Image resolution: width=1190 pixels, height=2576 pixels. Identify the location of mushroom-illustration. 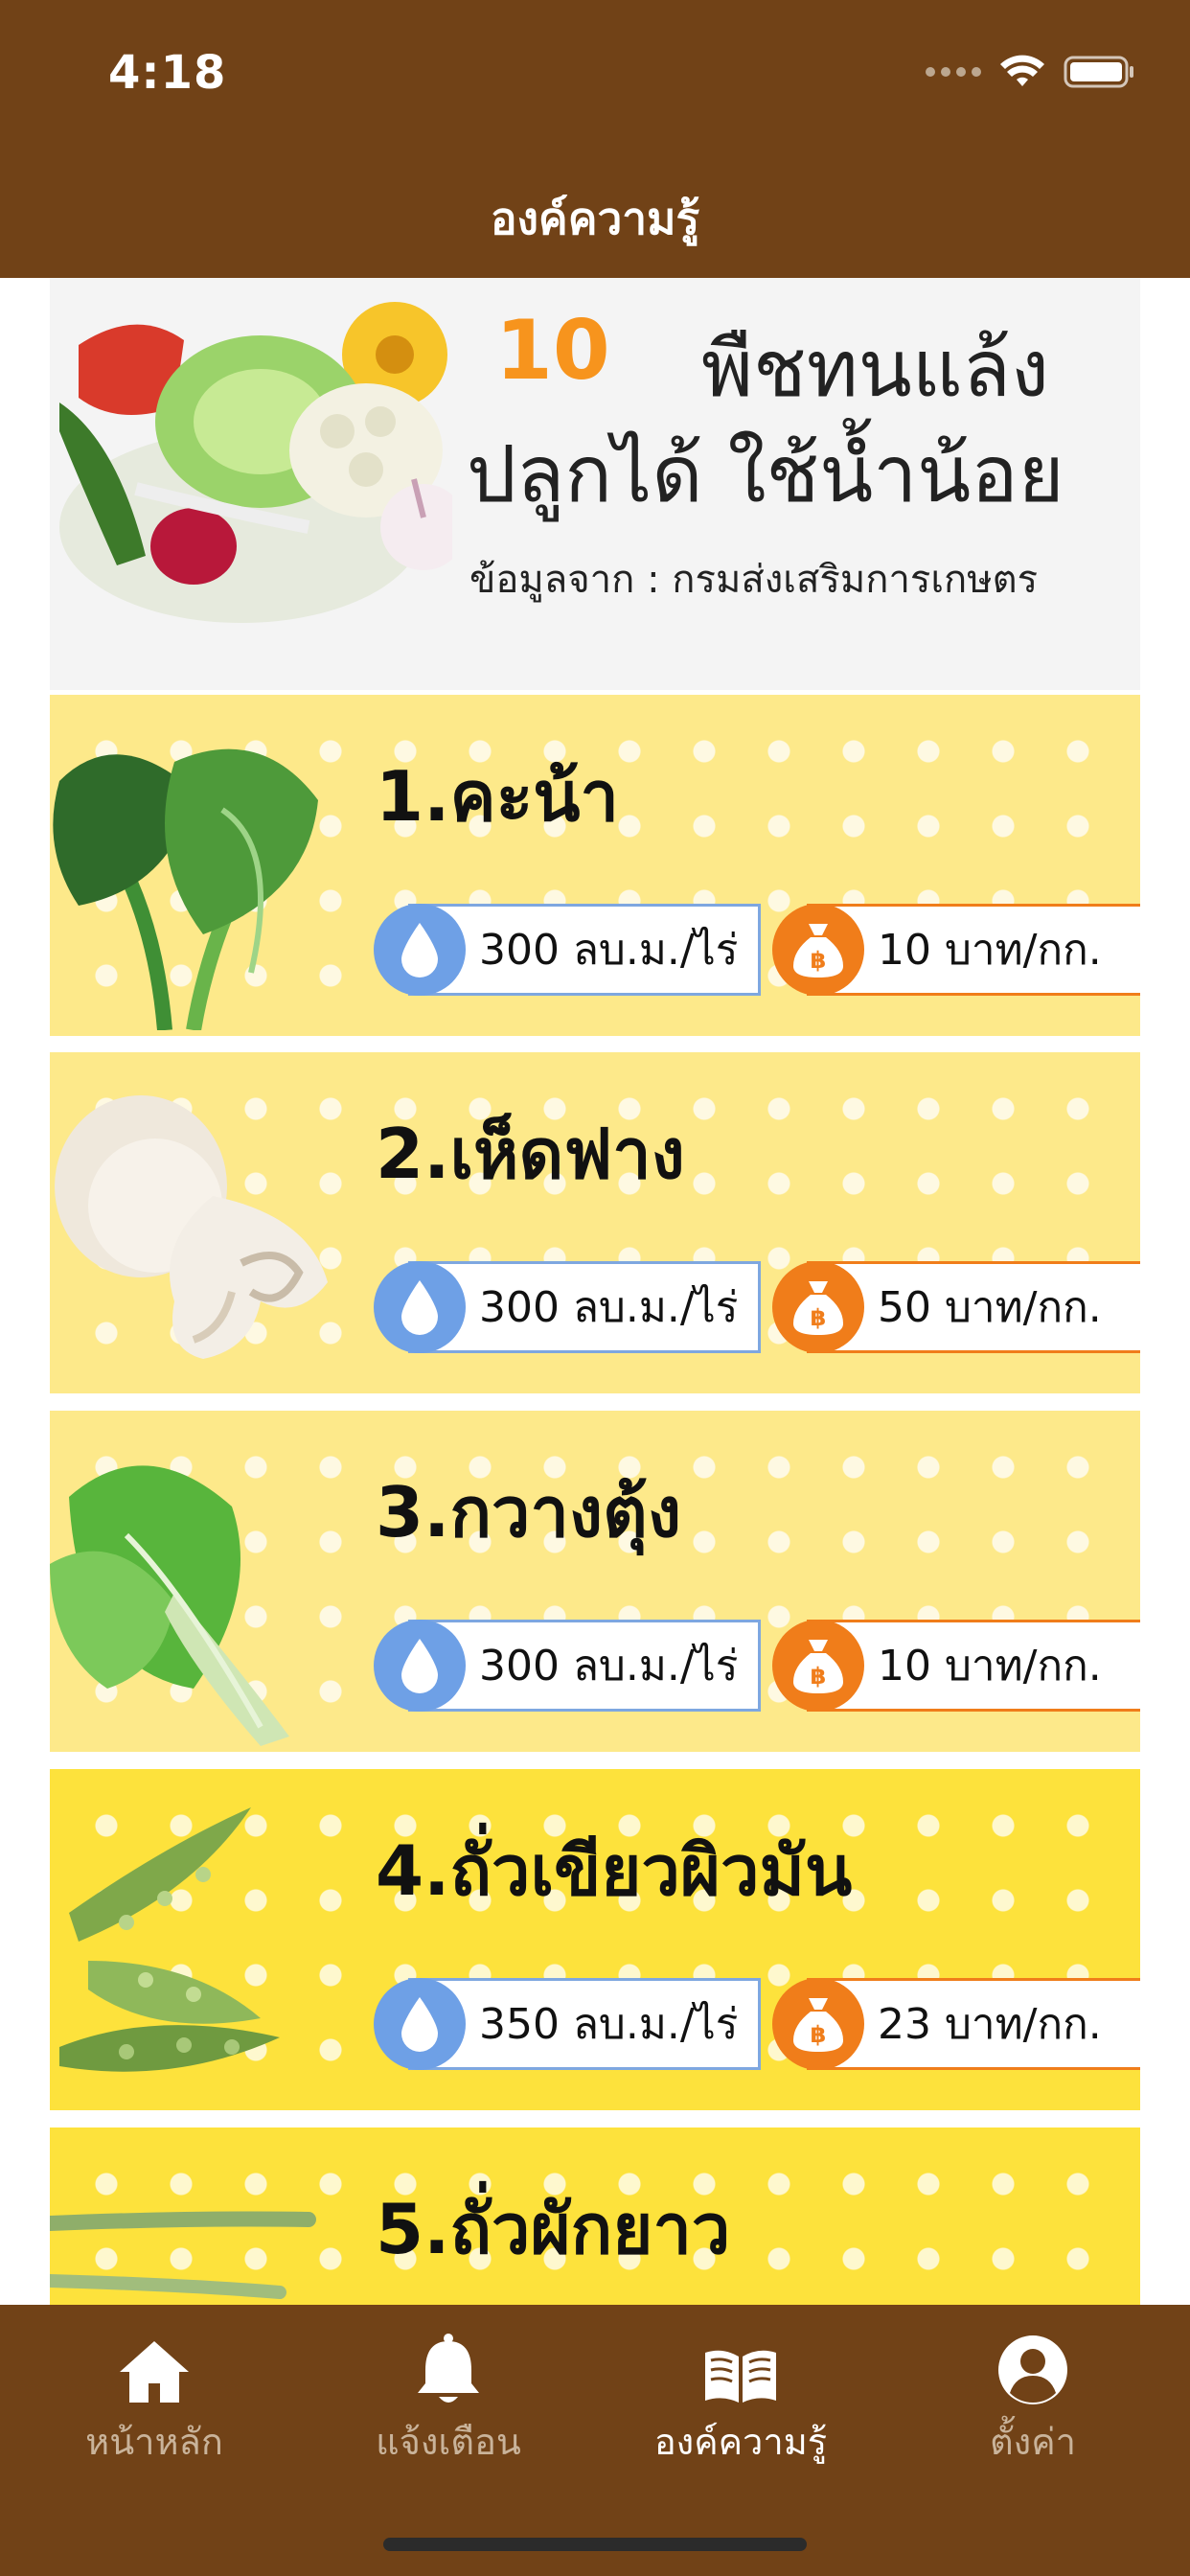
(191, 1227).